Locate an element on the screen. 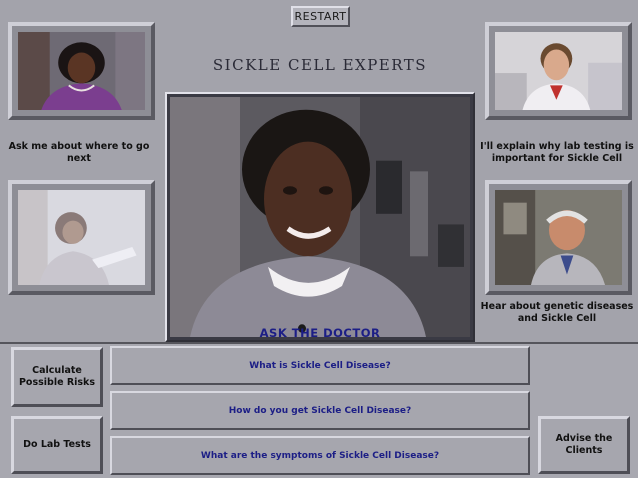 The width and height of the screenshot is (638, 478). expert-guide-portrait is located at coordinates (81, 71).